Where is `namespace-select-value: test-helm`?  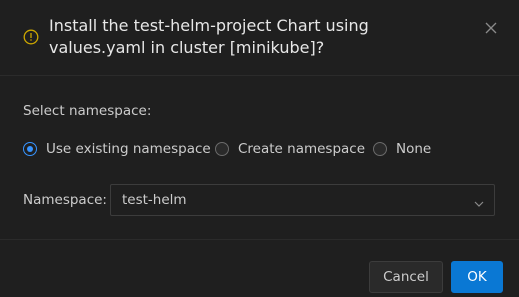 namespace-select-value: test-helm is located at coordinates (154, 200).